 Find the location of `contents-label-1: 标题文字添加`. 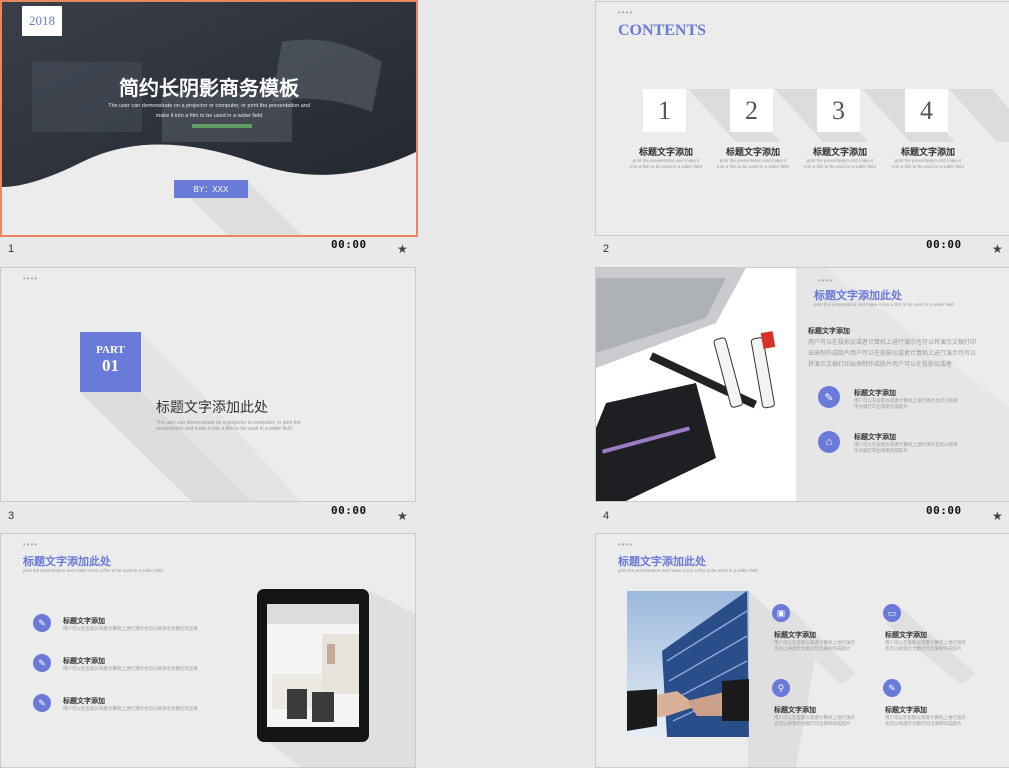

contents-label-1: 标题文字添加 is located at coordinates (665, 152).